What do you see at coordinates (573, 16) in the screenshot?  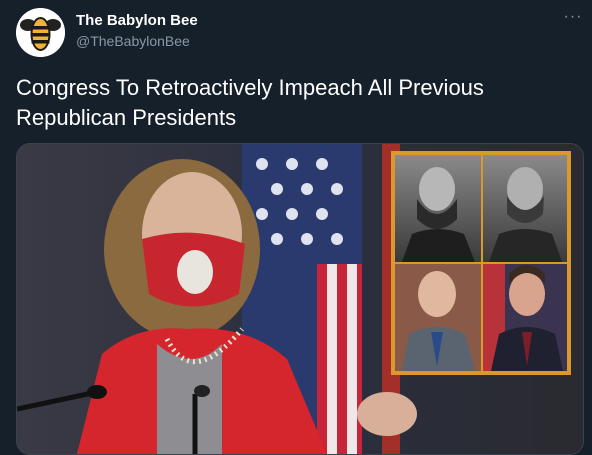 I see `more-icon: ···` at bounding box center [573, 16].